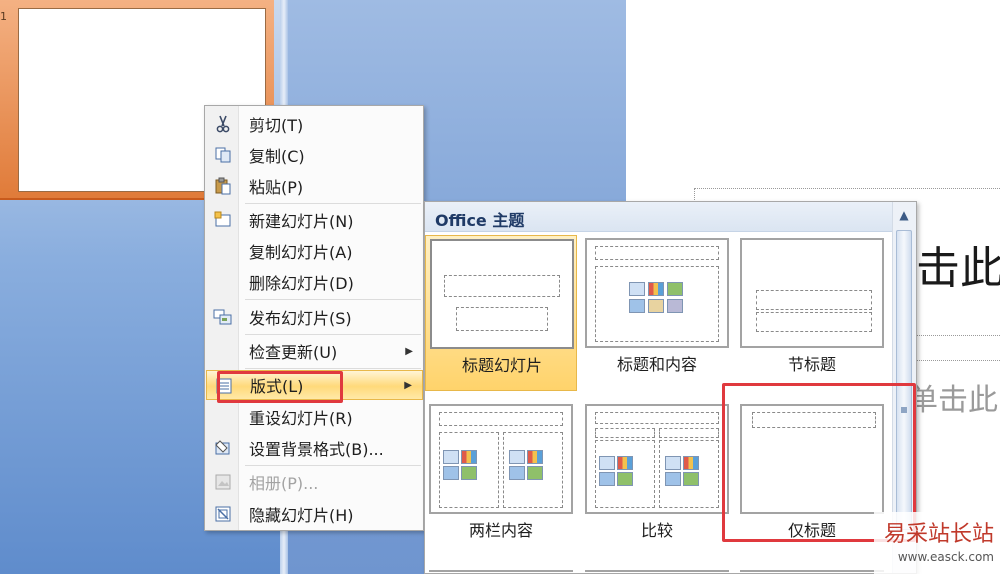  What do you see at coordinates (223, 514) in the screenshot?
I see `hide-slide-icon` at bounding box center [223, 514].